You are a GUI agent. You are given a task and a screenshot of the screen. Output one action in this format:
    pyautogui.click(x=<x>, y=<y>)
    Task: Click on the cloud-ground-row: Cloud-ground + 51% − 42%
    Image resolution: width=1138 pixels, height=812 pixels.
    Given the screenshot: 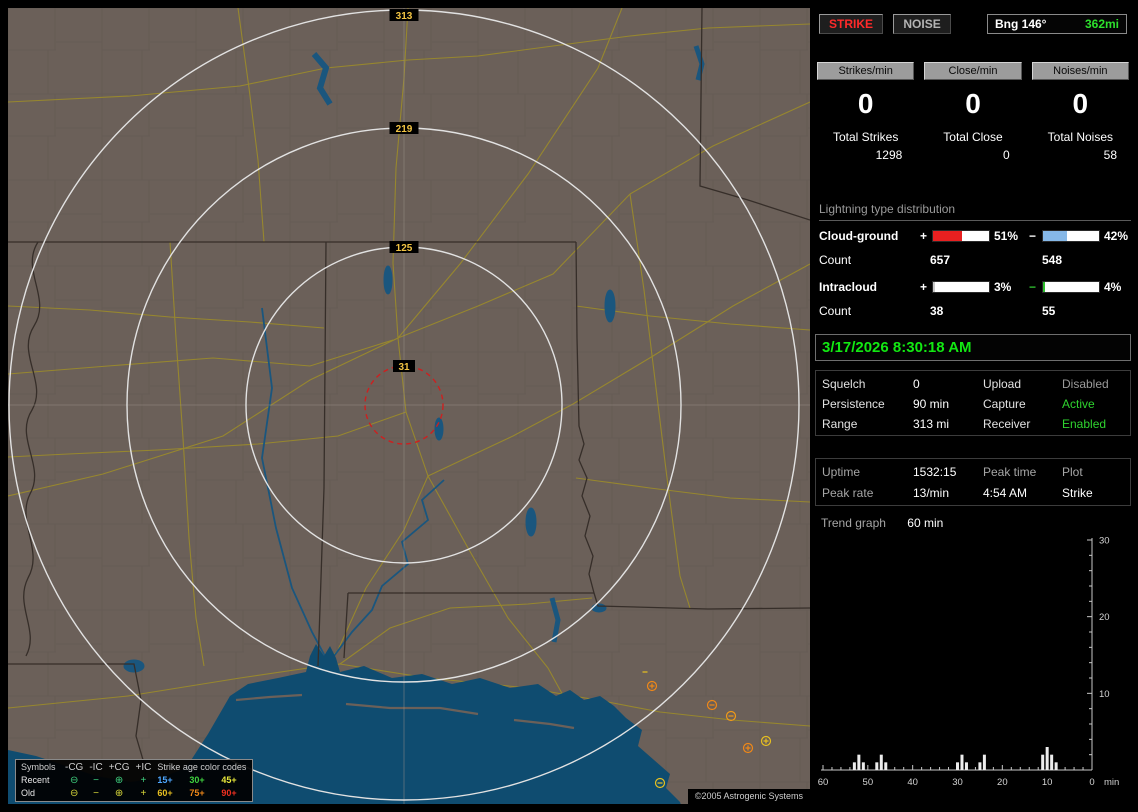 What is the action you would take?
    pyautogui.click(x=973, y=236)
    